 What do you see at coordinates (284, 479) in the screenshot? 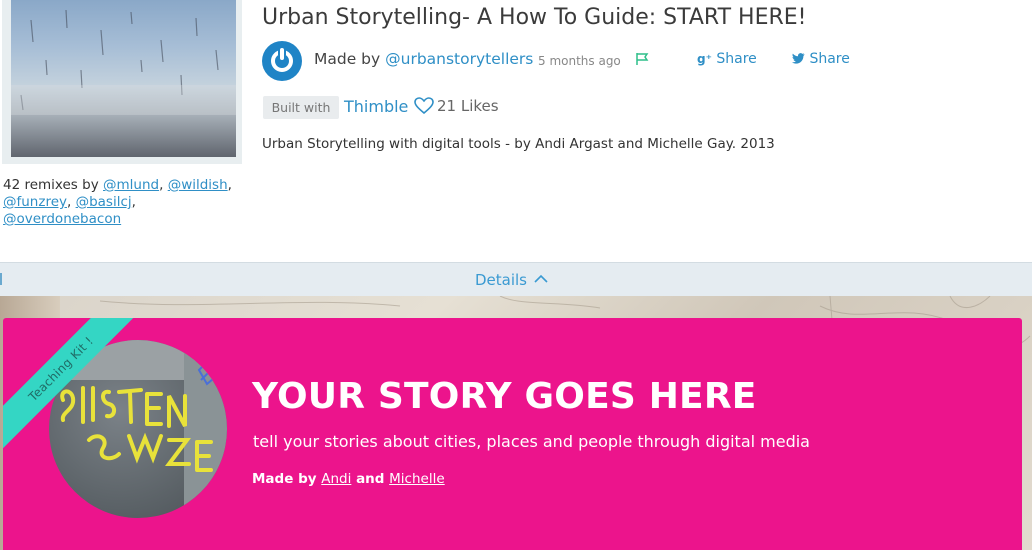
I see `hero-made-by-prefix: Made by` at bounding box center [284, 479].